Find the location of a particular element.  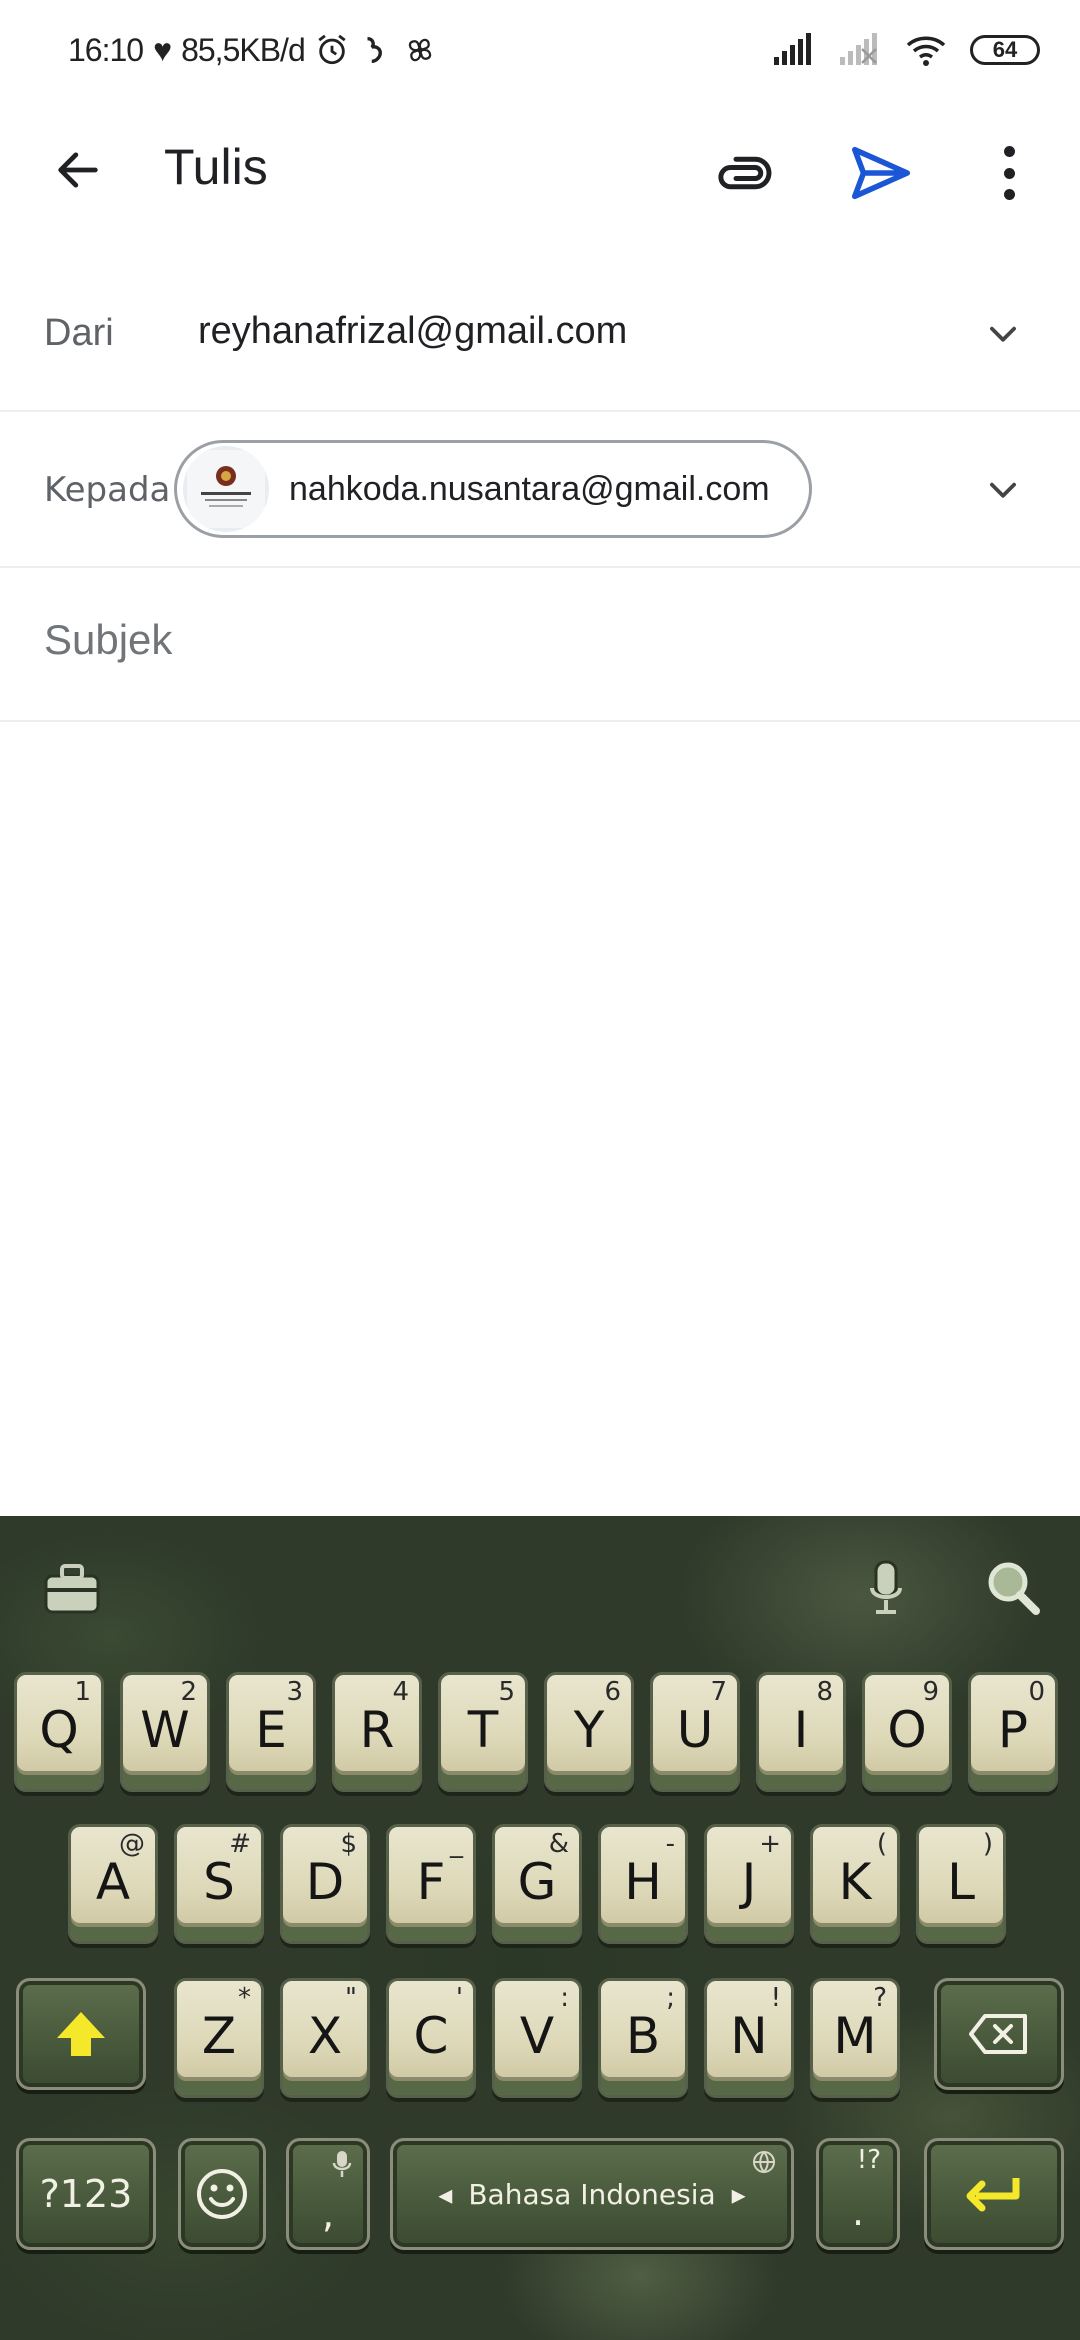

key-label: H is located at coordinates (643, 1882).